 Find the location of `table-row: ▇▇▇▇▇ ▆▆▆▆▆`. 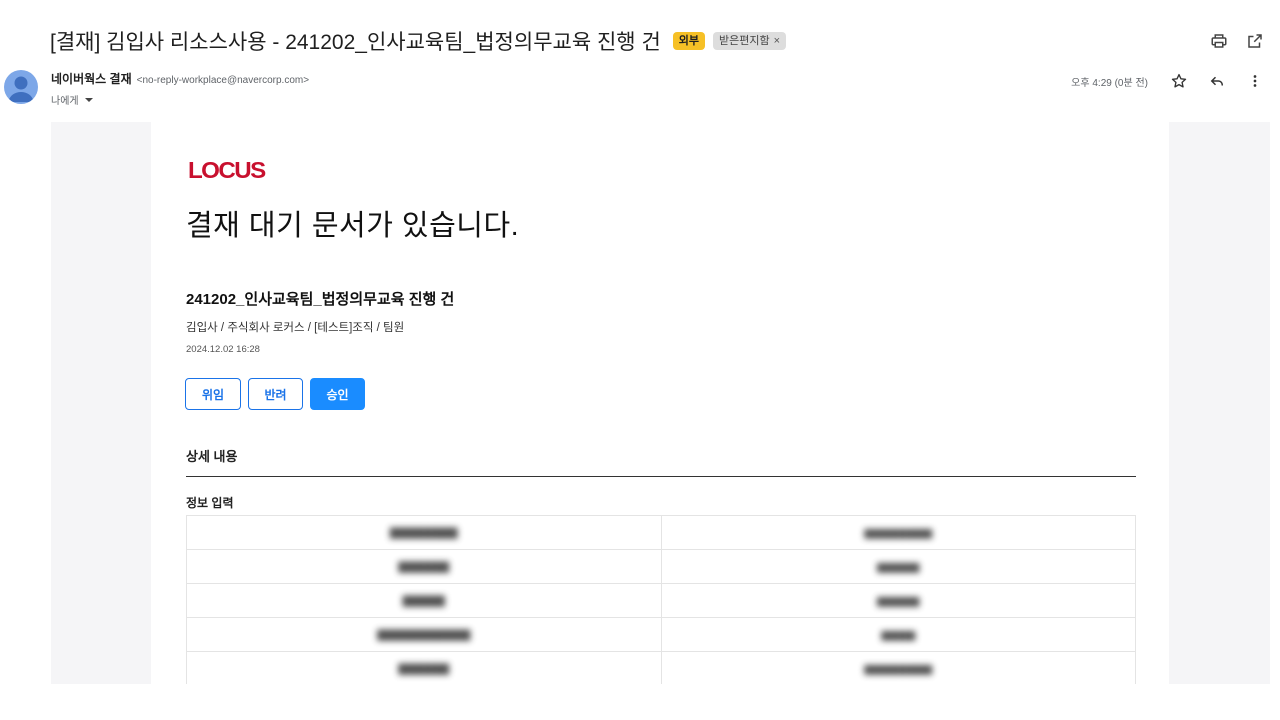

table-row: ▇▇▇▇▇ ▆▆▆▆▆ is located at coordinates (661, 600).